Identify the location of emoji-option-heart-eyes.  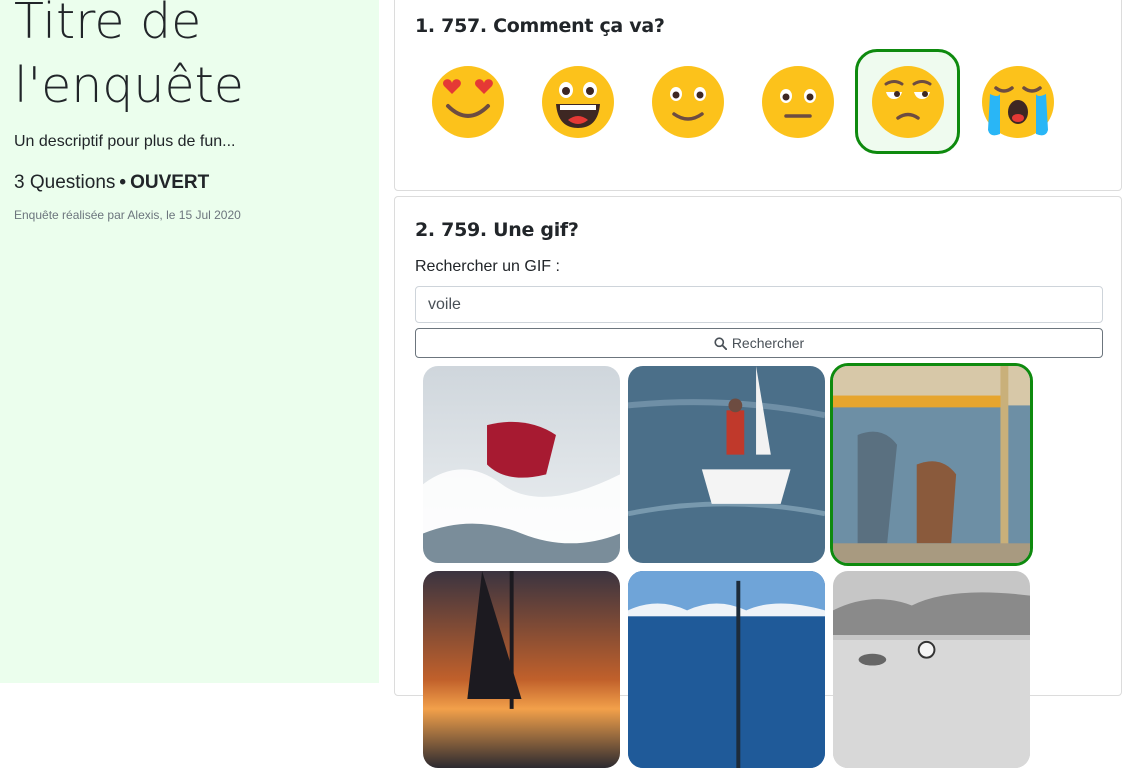
(467, 101).